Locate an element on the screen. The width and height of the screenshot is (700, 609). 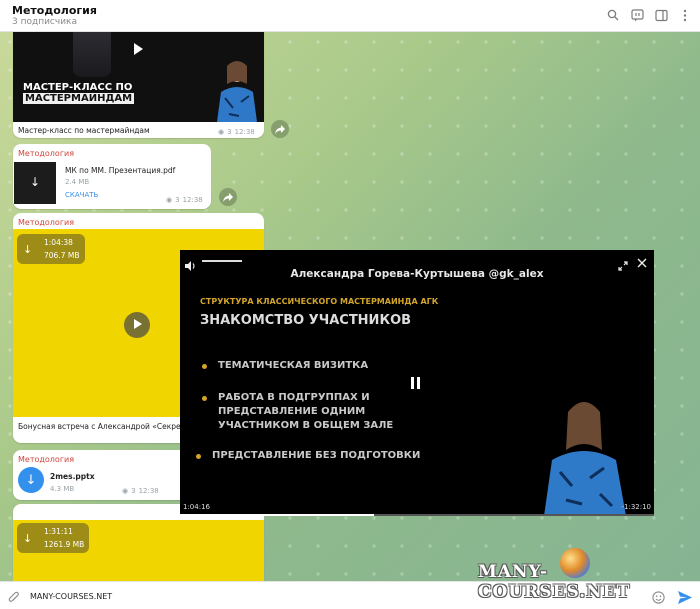
document-name: МК по ММ. Презентация.pdf is located at coordinates (120, 170).